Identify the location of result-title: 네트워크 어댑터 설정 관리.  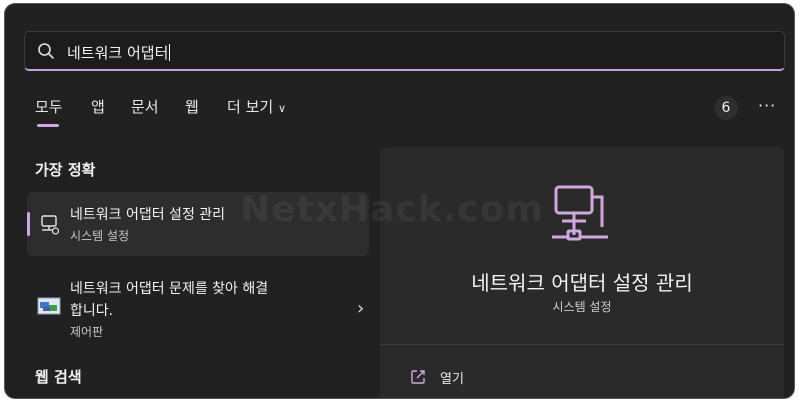
(148, 215).